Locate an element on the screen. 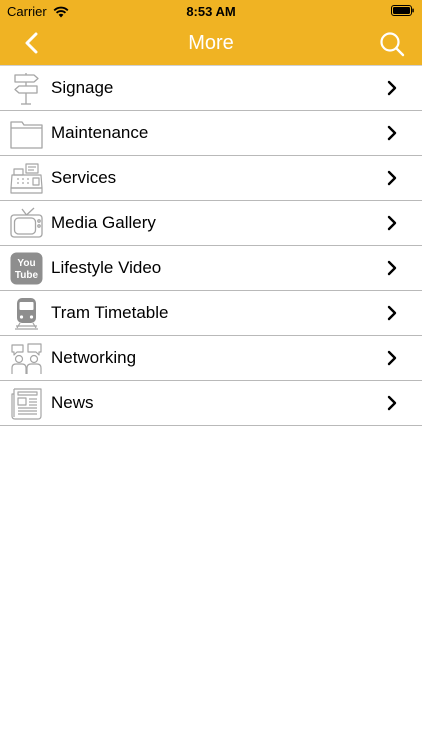  list-item-label: Tram Timetable is located at coordinates (110, 312).